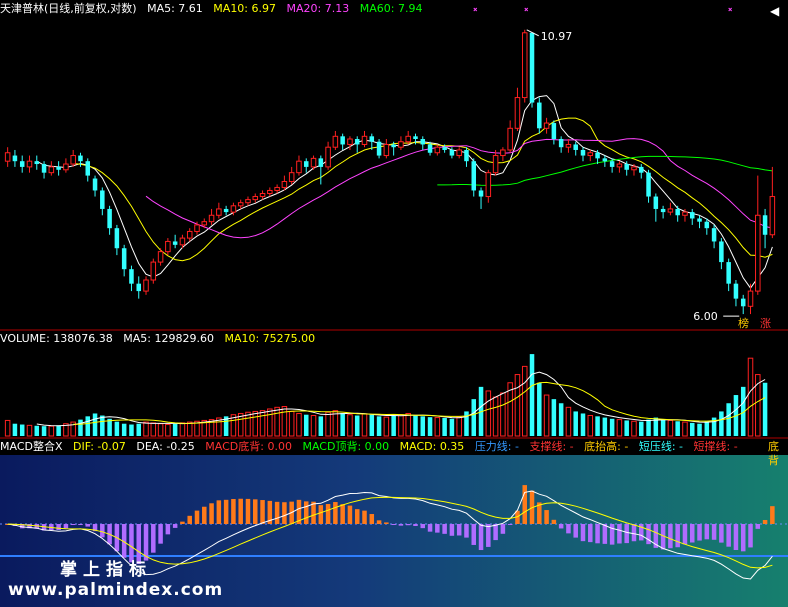 The height and width of the screenshot is (607, 788). I want to click on low-price-label: 6.00, so click(705, 316).